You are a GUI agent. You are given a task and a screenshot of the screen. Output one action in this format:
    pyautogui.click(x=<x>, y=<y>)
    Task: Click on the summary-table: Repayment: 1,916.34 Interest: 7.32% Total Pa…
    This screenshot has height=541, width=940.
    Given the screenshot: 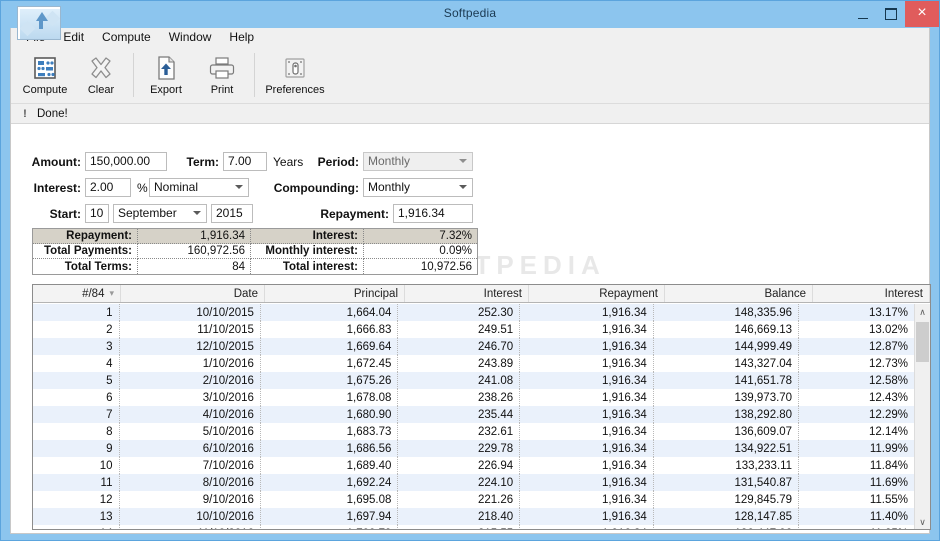 What is the action you would take?
    pyautogui.click(x=255, y=251)
    